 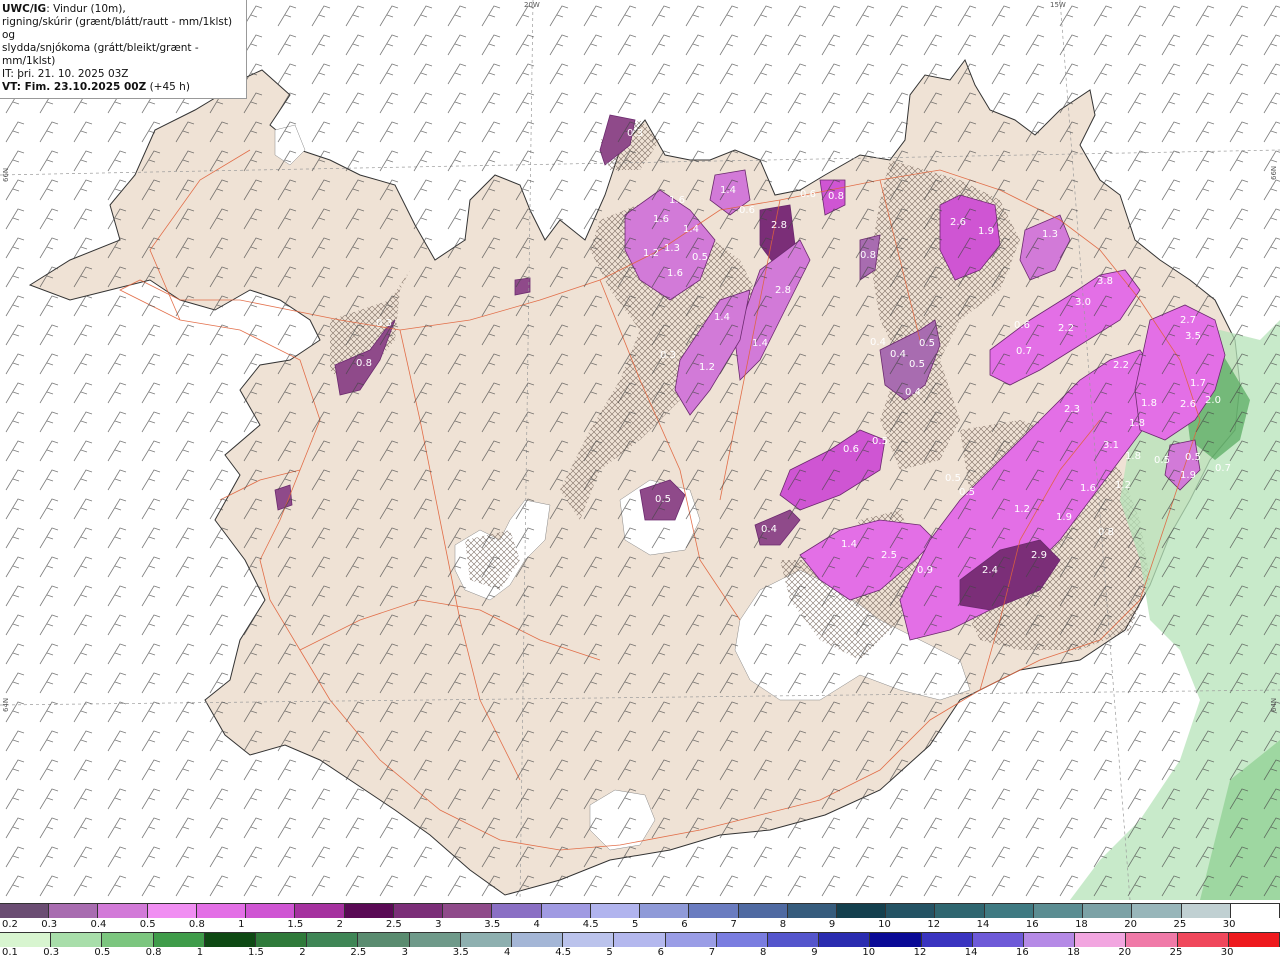 What do you see at coordinates (990, 570) in the screenshot?
I see `precip-value-label: 2.4` at bounding box center [990, 570].